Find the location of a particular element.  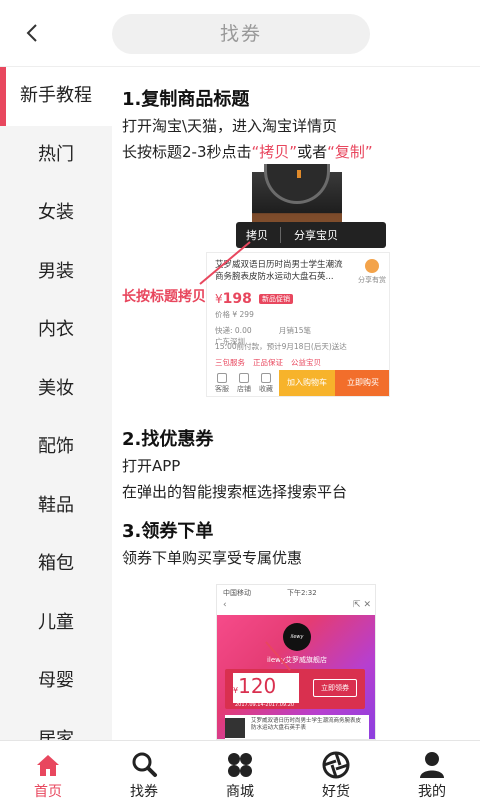

tab-find-coupon-label: 找券 is located at coordinates (144, 792).